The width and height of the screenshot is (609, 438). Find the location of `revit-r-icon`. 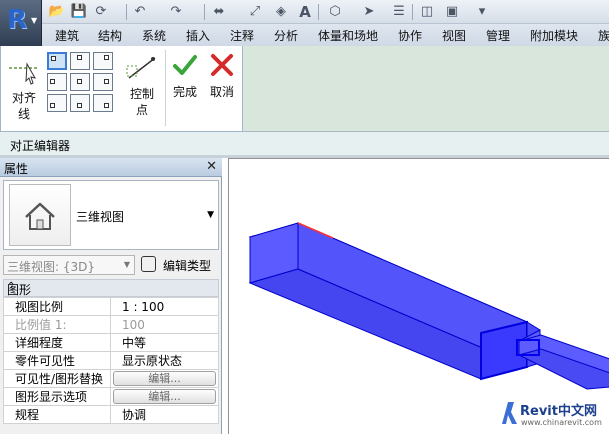

revit-r-icon is located at coordinates (509, 413).